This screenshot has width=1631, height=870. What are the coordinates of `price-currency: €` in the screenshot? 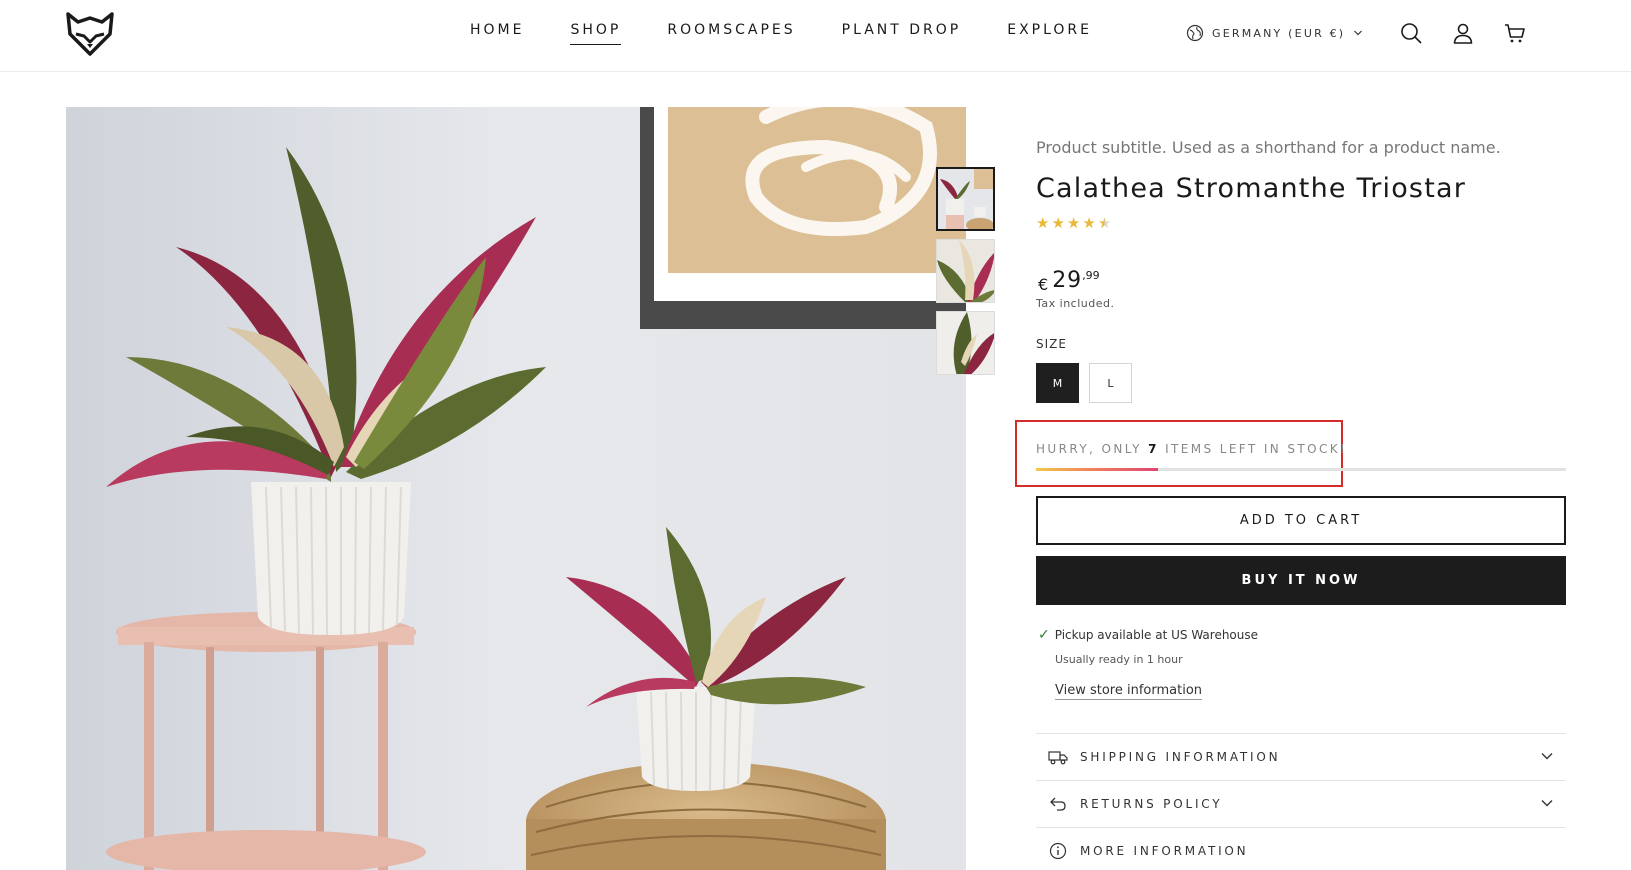 It's located at (1043, 284).